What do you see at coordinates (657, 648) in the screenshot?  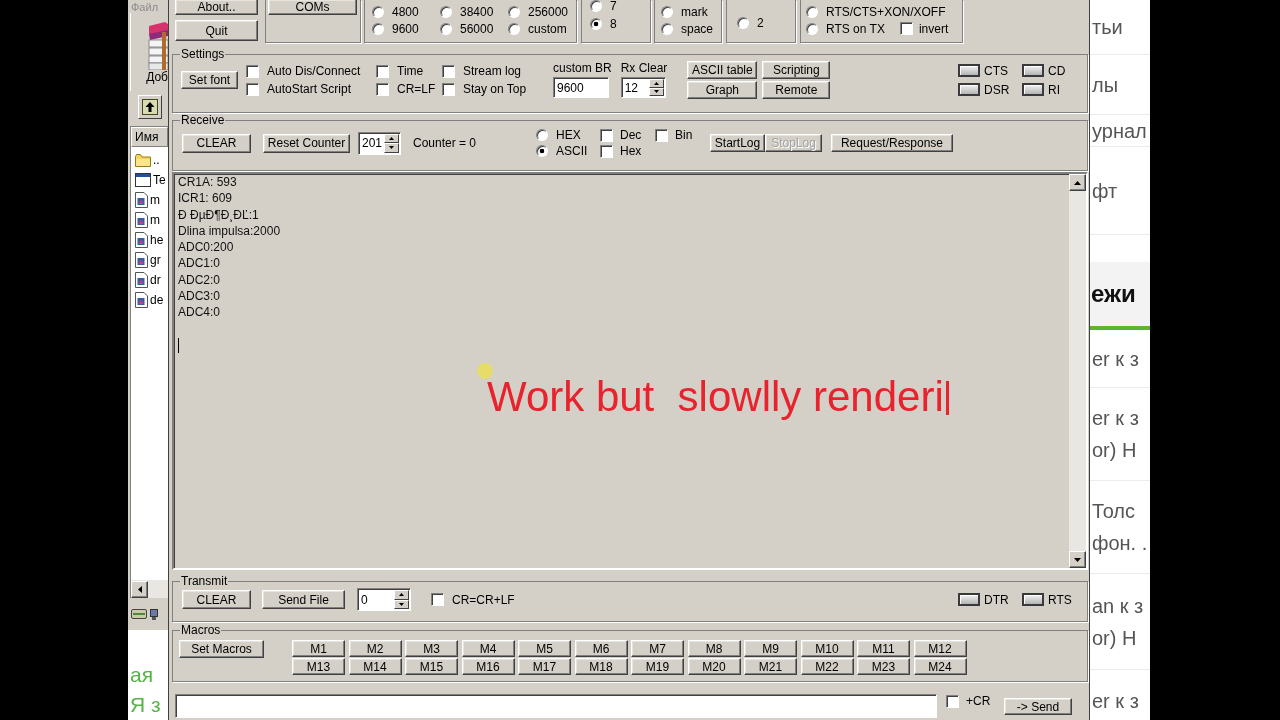 I see `macro-button: M7` at bounding box center [657, 648].